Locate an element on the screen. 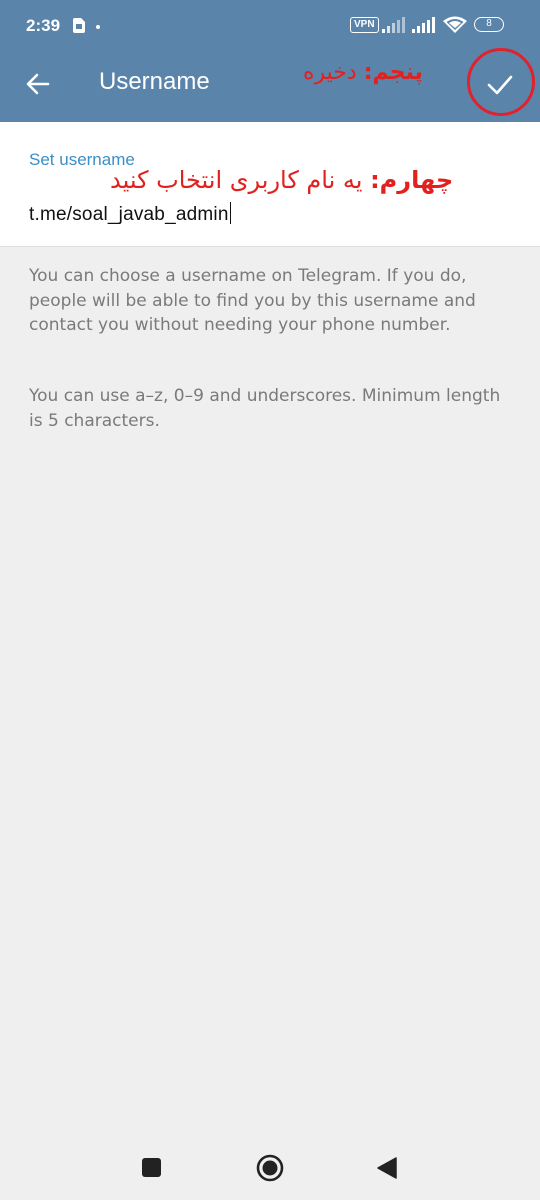  notification-dot-icon is located at coordinates (98, 27).